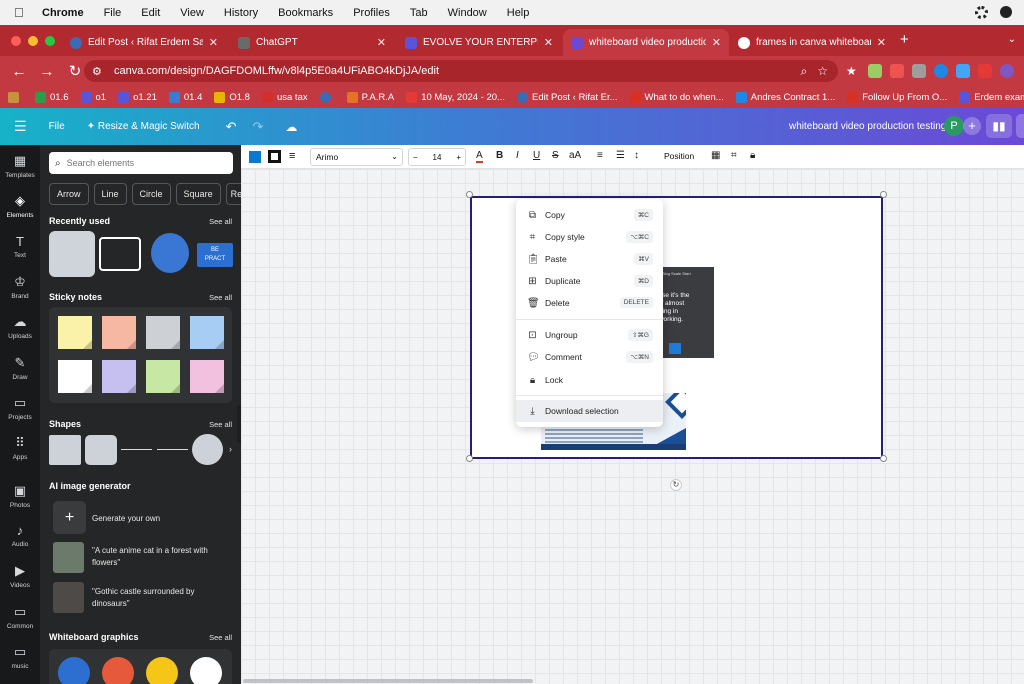 Image resolution: width=1024 pixels, height=684 pixels. Describe the element at coordinates (120, 254) in the screenshot. I see `recent-upload-laptop-graphic` at that location.